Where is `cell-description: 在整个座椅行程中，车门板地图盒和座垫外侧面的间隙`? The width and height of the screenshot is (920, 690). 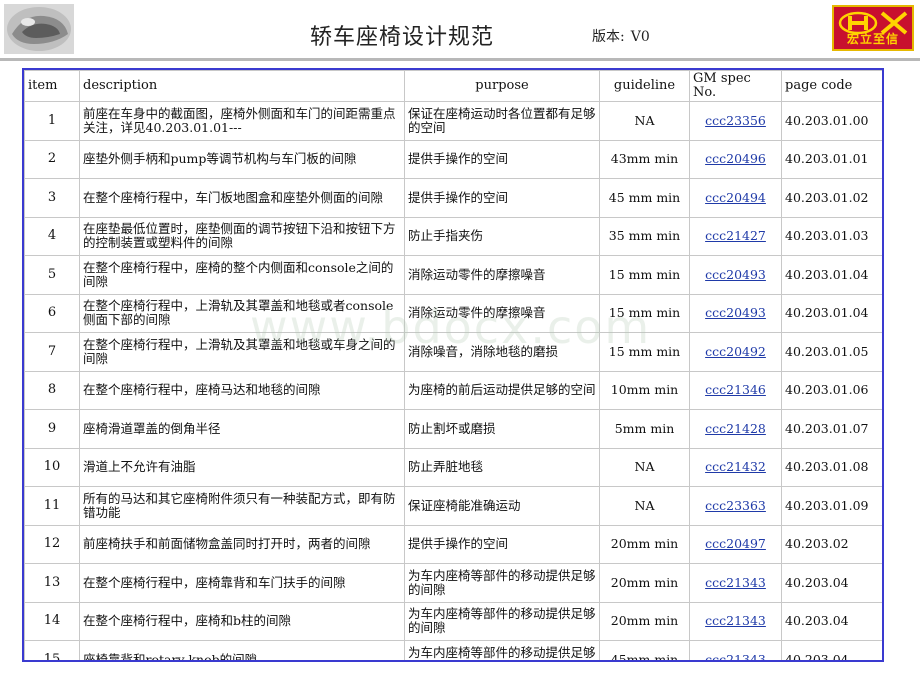
cell-description: 在整个座椅行程中，车门板地图盒和座垫外侧面的间隙 is located at coordinates (242, 198).